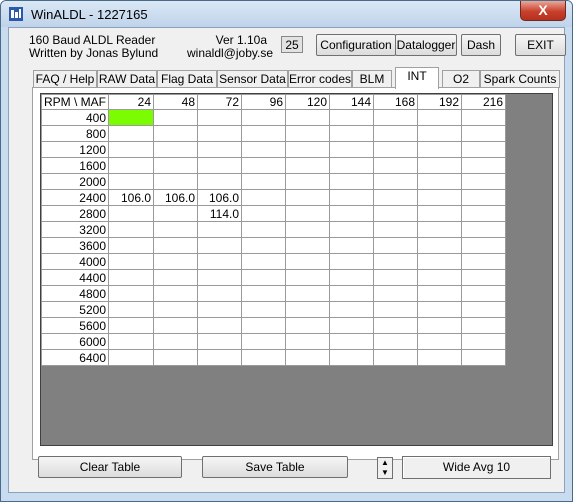 The height and width of the screenshot is (502, 573). Describe the element at coordinates (385, 463) in the screenshot. I see `spin-up-icon: ▲` at that location.